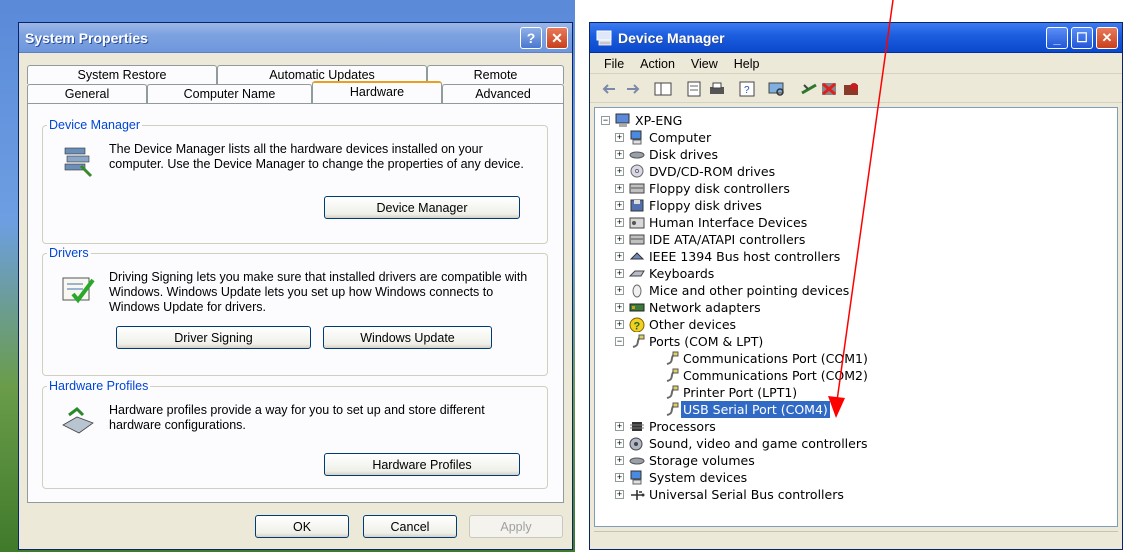 Image resolution: width=1127 pixels, height=552 pixels. What do you see at coordinates (637, 171) in the screenshot?
I see `dvd-drive-icon` at bounding box center [637, 171].